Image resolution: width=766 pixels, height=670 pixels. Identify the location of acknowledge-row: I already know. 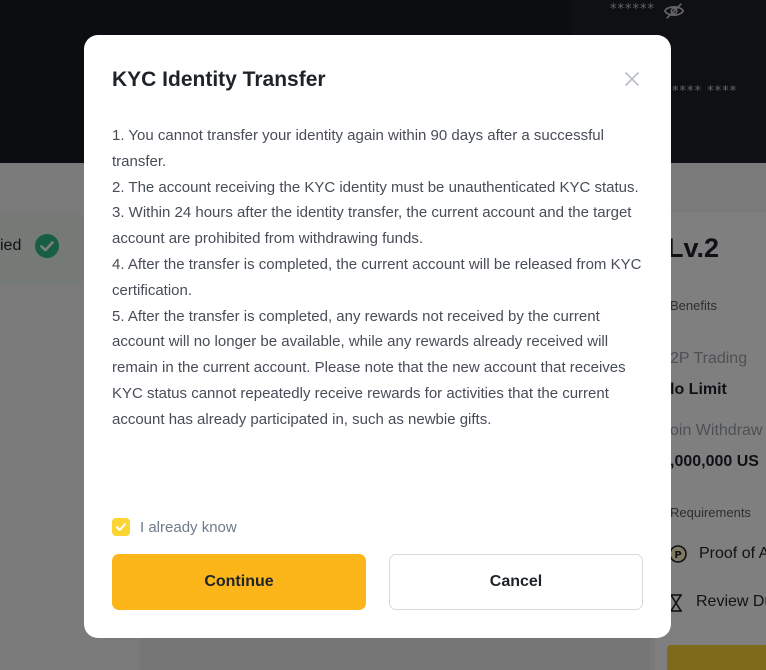
(174, 527).